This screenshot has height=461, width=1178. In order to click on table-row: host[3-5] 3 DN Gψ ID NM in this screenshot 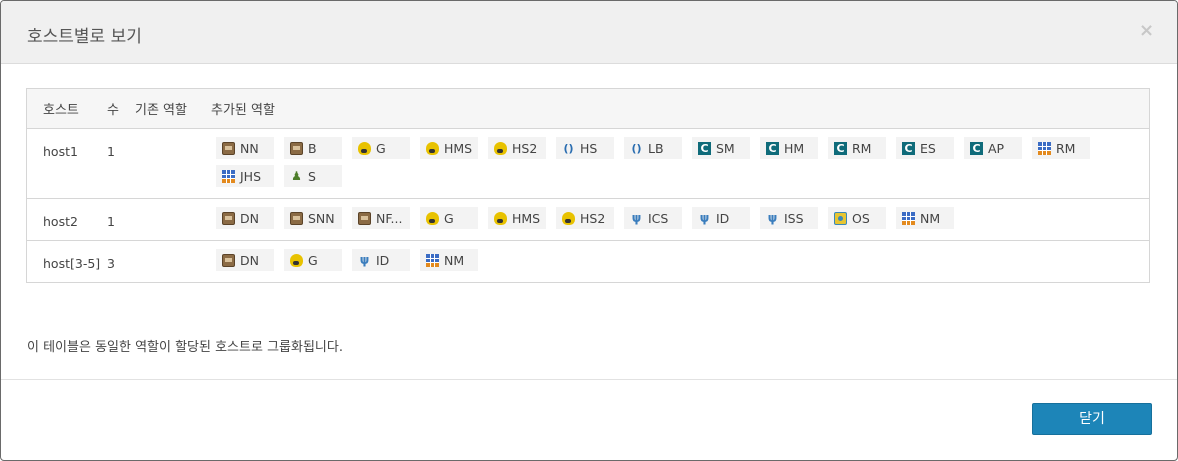, I will do `click(588, 262)`.